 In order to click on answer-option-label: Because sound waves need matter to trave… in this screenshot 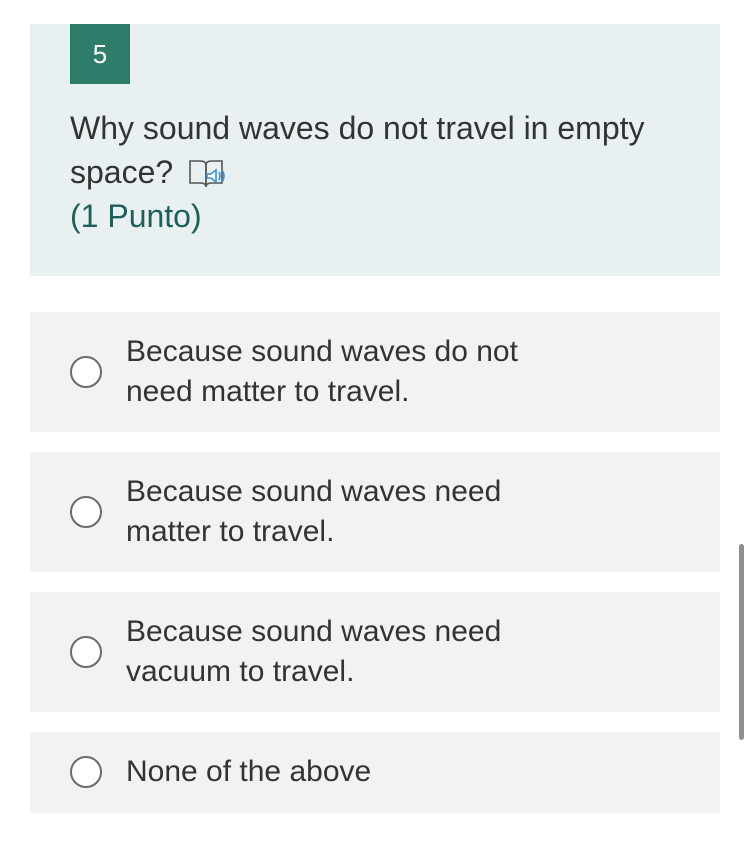, I will do `click(314, 511)`.